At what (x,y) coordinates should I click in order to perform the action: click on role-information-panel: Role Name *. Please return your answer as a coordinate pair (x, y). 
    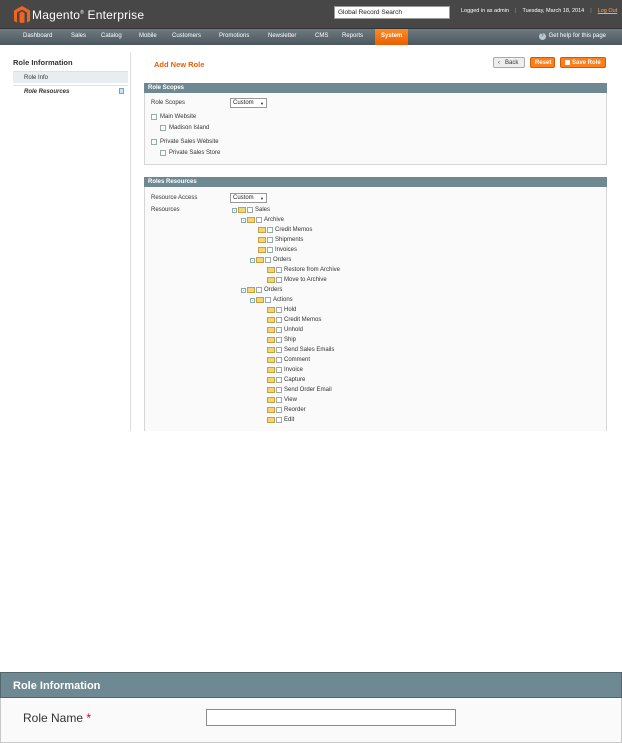
    Looking at the image, I should click on (311, 720).